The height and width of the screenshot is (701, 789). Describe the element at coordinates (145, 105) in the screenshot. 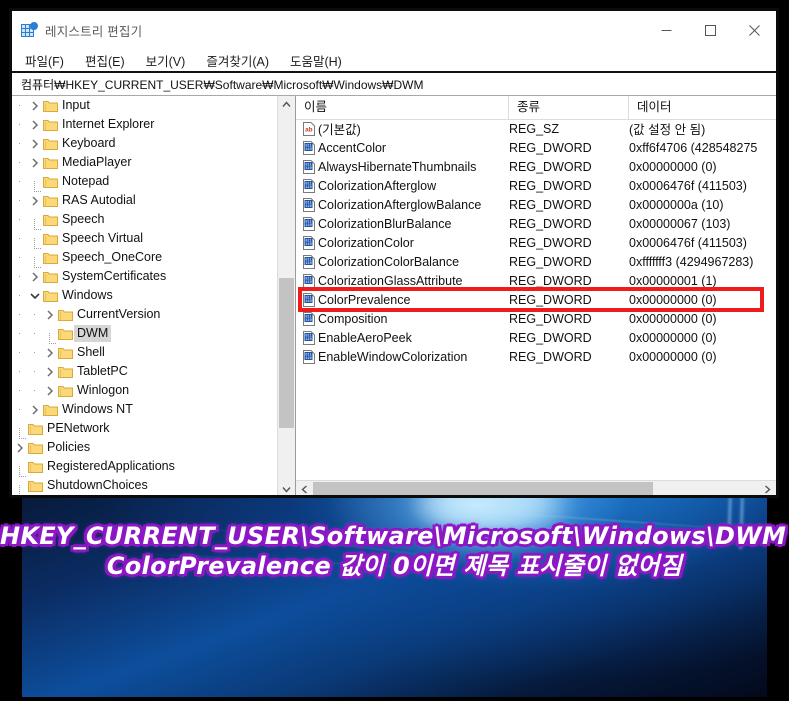

I see `tree-item-input: Input` at that location.